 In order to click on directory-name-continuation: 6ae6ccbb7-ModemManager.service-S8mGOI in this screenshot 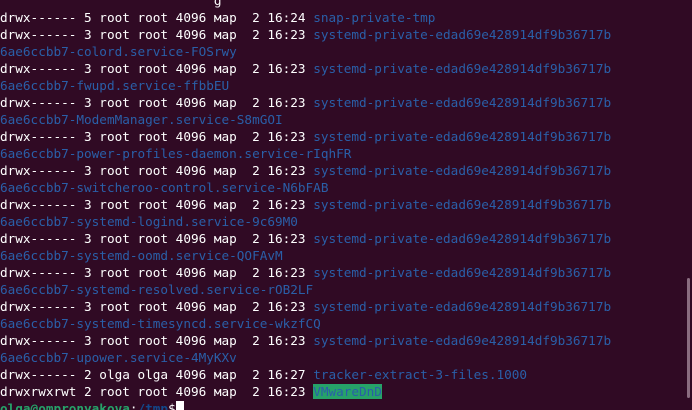, I will do `click(141, 119)`.